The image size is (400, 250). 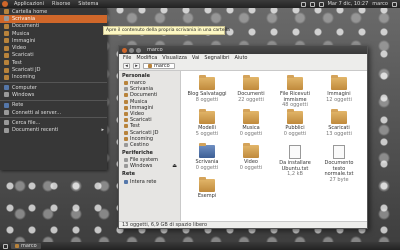 What do you see at coordinates (295, 152) in the screenshot?
I see `text-file-icon` at bounding box center [295, 152].